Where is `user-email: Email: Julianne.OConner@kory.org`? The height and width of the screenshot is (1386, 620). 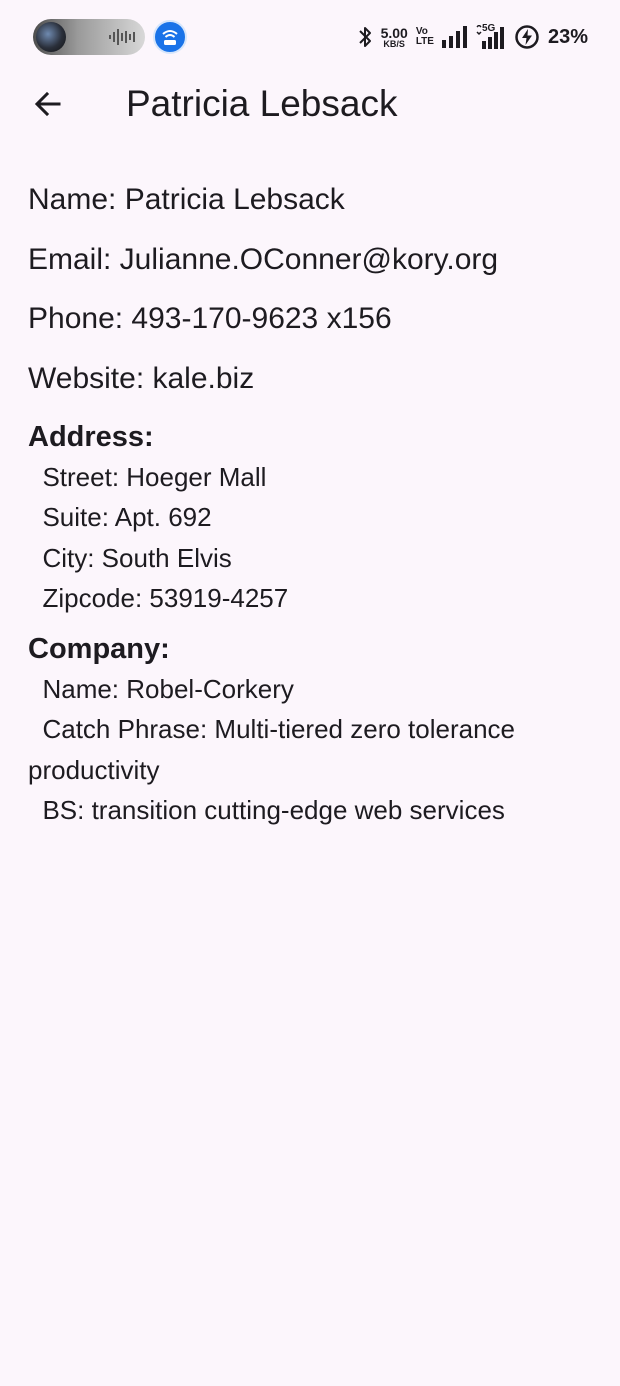 user-email: Email: Julianne.OConner@kory.org is located at coordinates (263, 259).